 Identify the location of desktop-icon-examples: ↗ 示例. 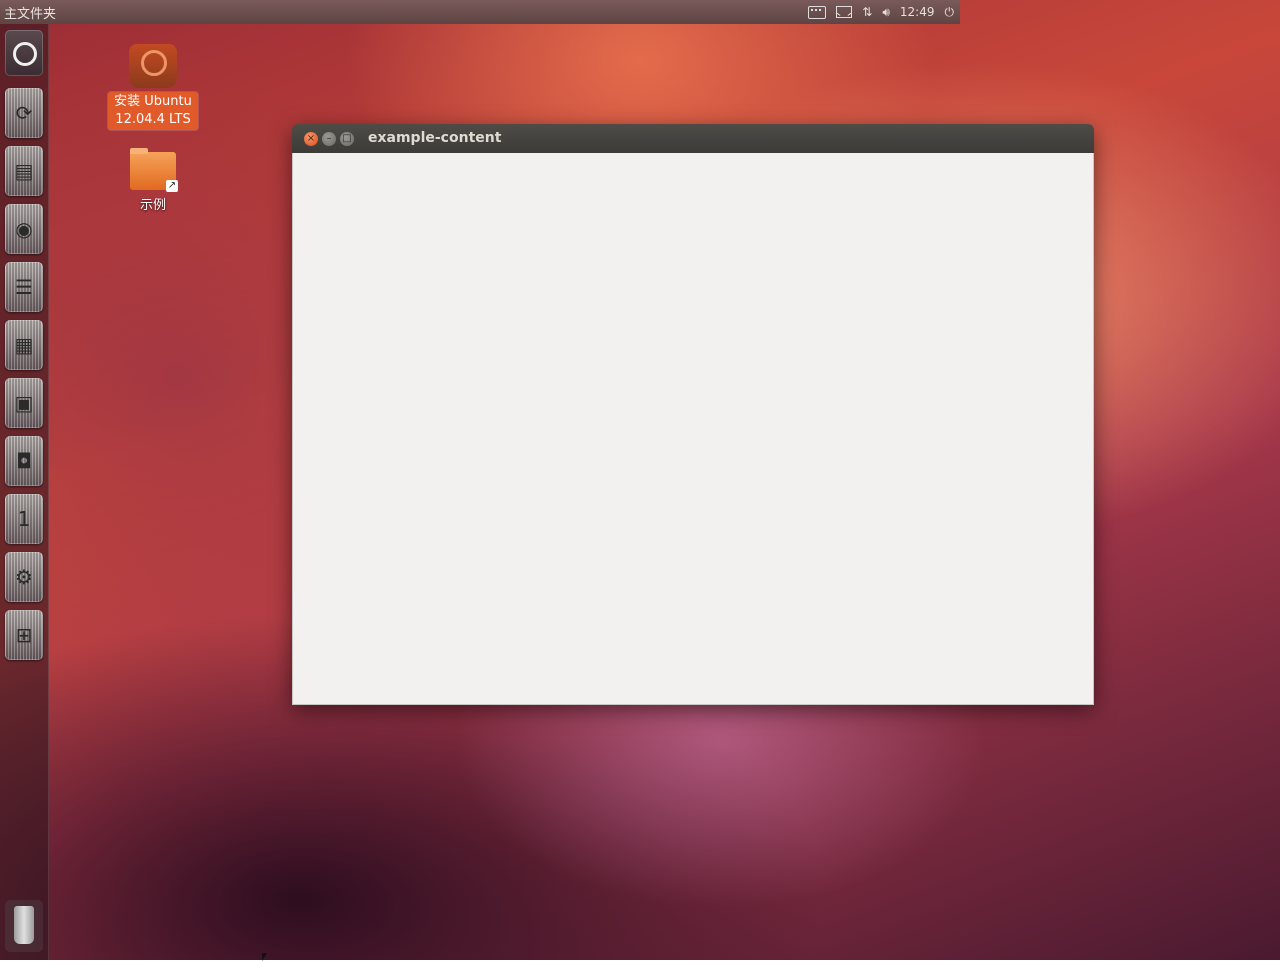
(153, 180).